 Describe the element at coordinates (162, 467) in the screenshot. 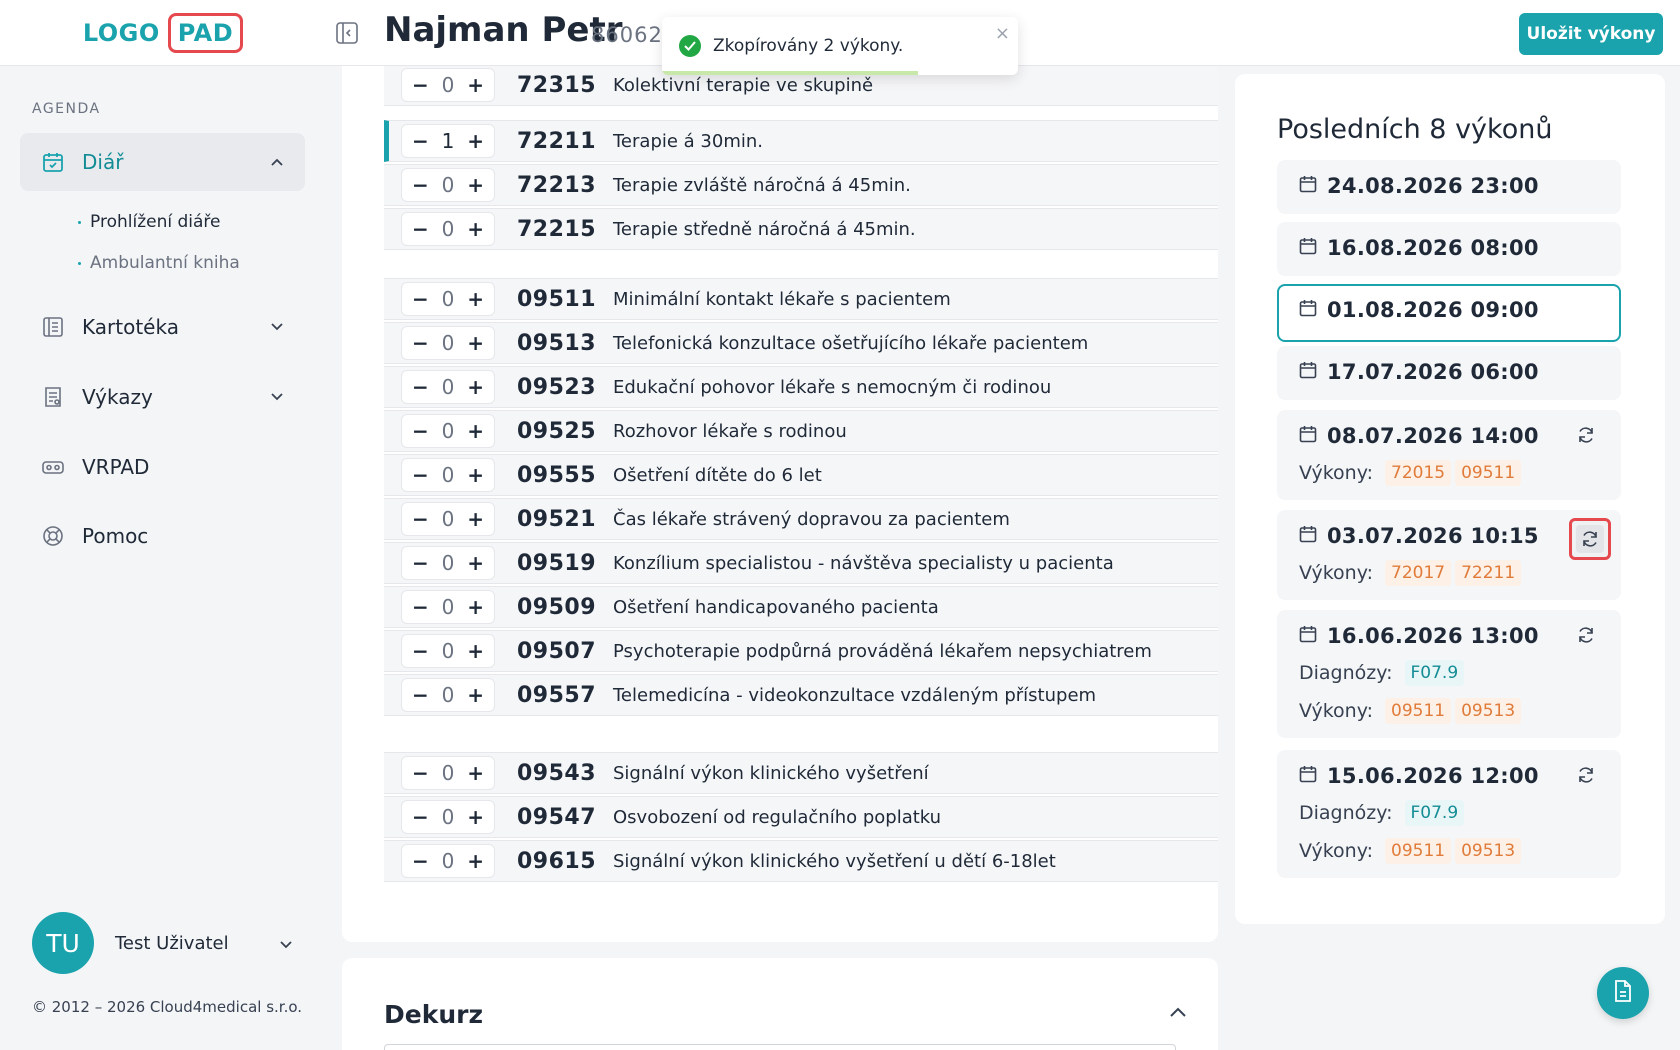

I see `sidebar-item-vrpad: VRPAD` at that location.